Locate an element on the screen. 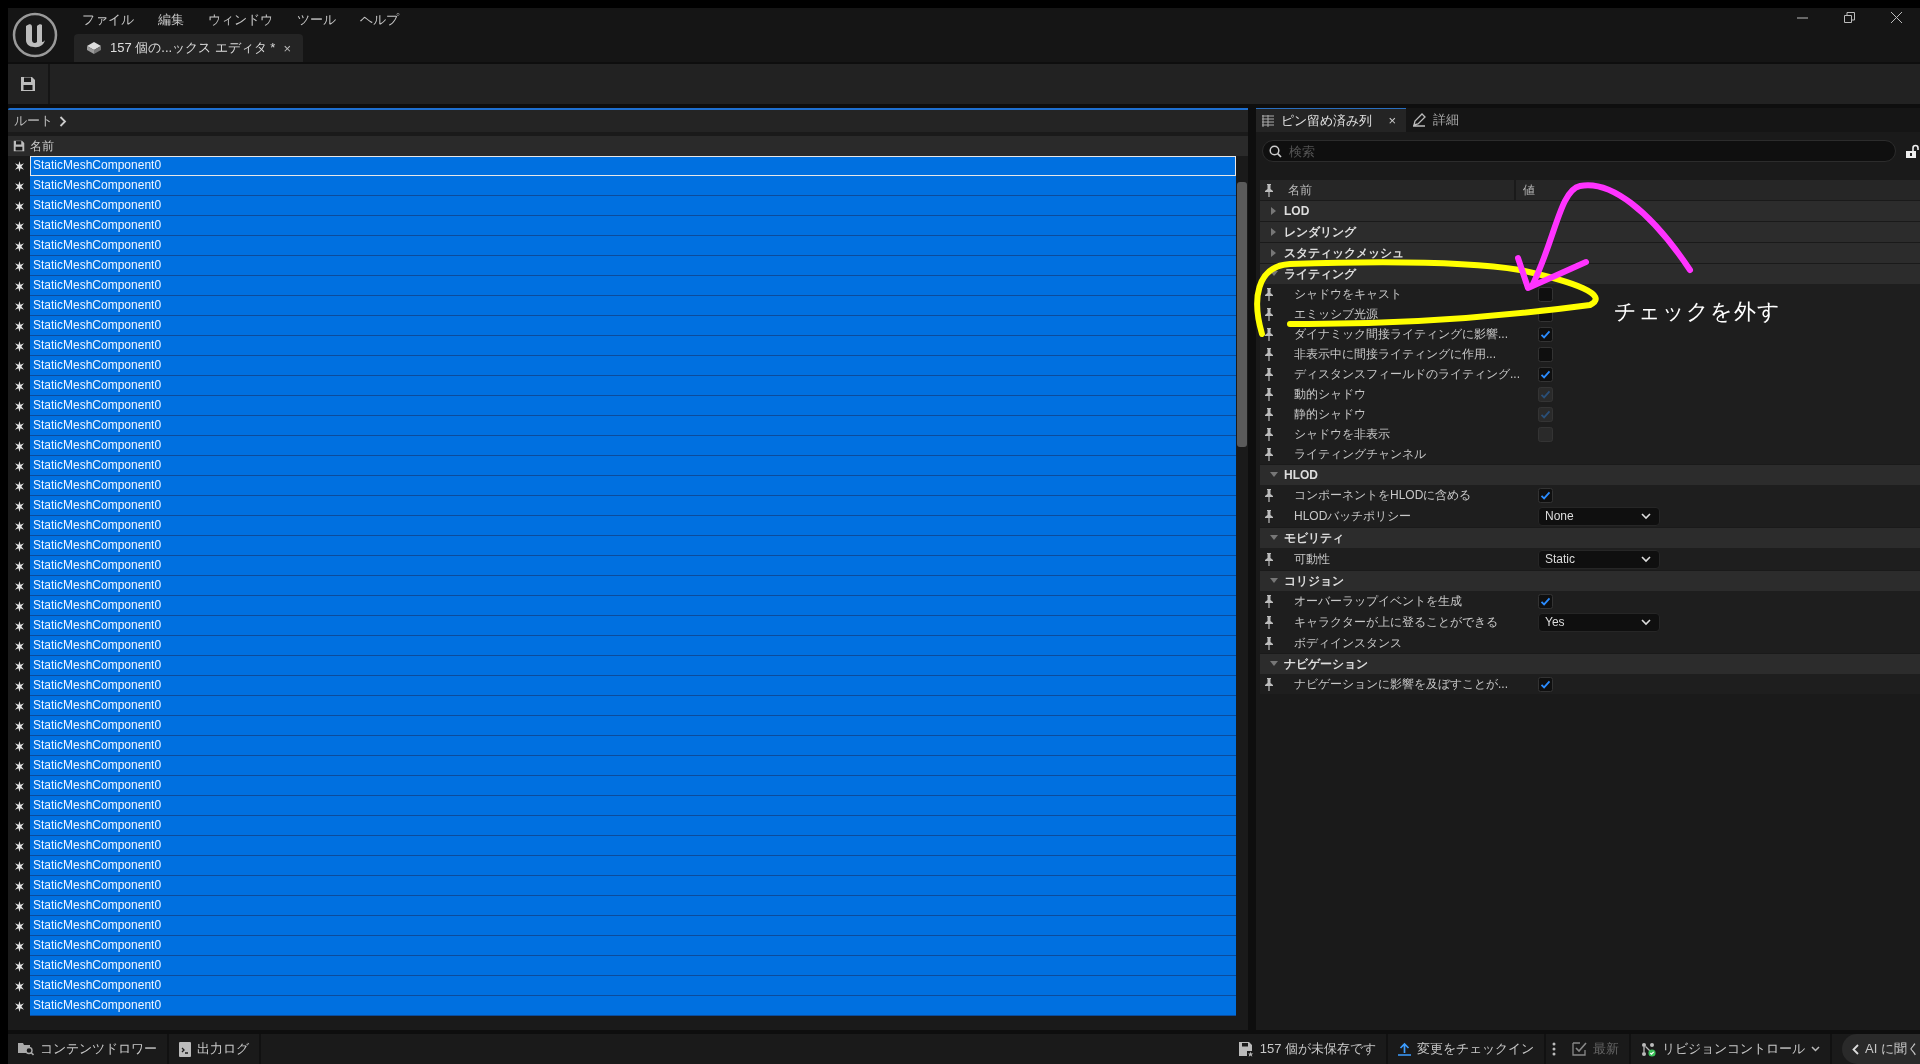  category-header: モビリティ is located at coordinates (1590, 537).